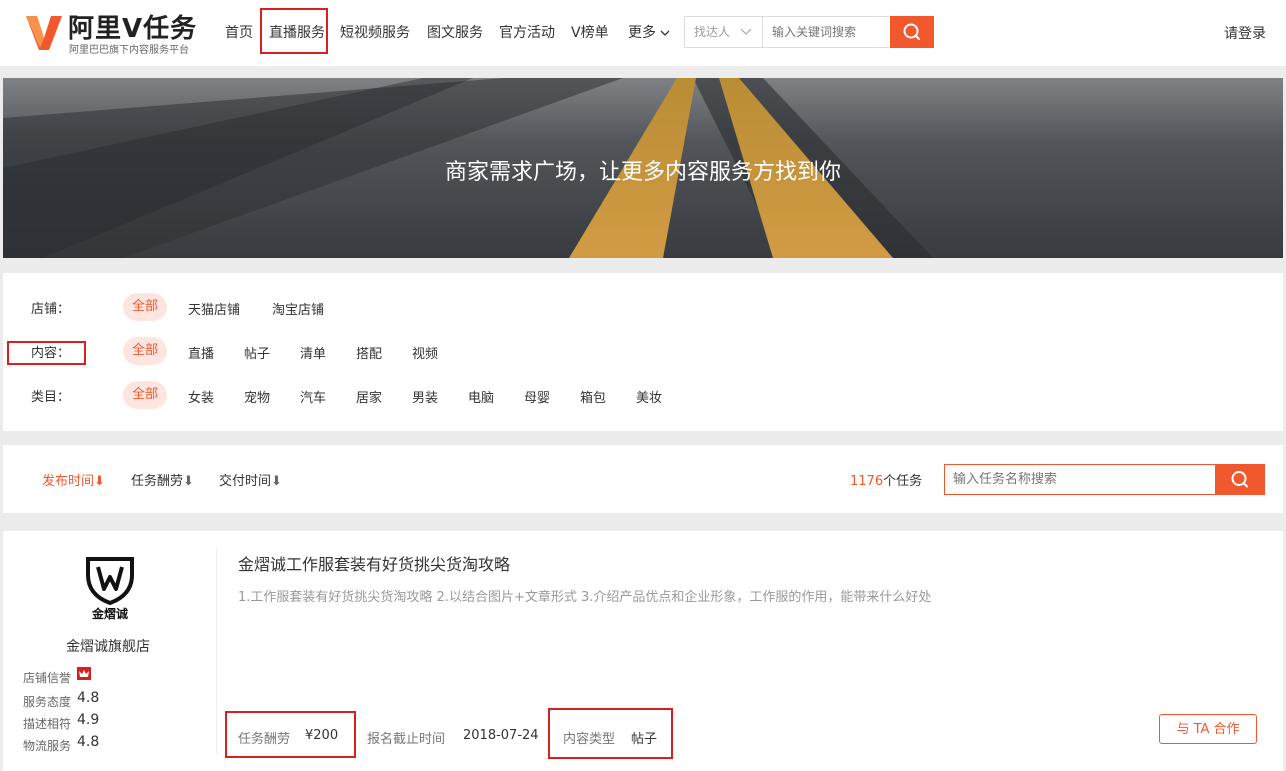  I want to click on filter-category-computer: 电脑, so click(481, 396).